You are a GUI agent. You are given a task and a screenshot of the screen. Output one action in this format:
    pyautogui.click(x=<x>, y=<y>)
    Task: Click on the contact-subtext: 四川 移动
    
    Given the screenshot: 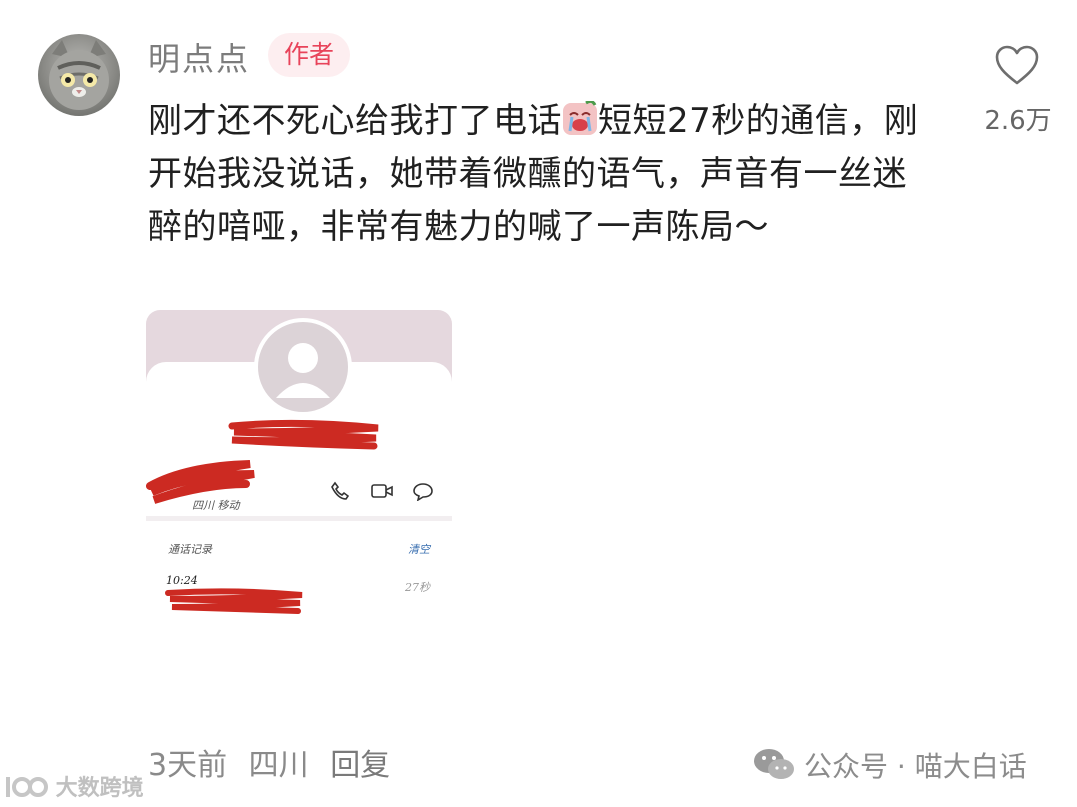 What is the action you would take?
    pyautogui.click(x=216, y=505)
    